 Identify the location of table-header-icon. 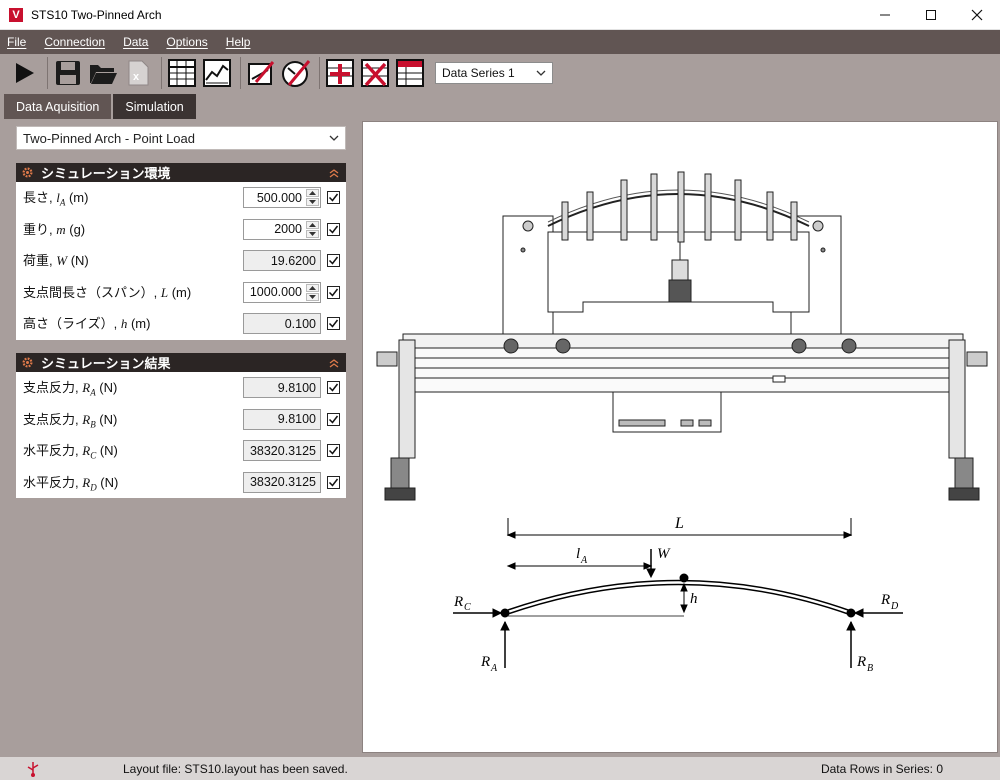
(410, 73).